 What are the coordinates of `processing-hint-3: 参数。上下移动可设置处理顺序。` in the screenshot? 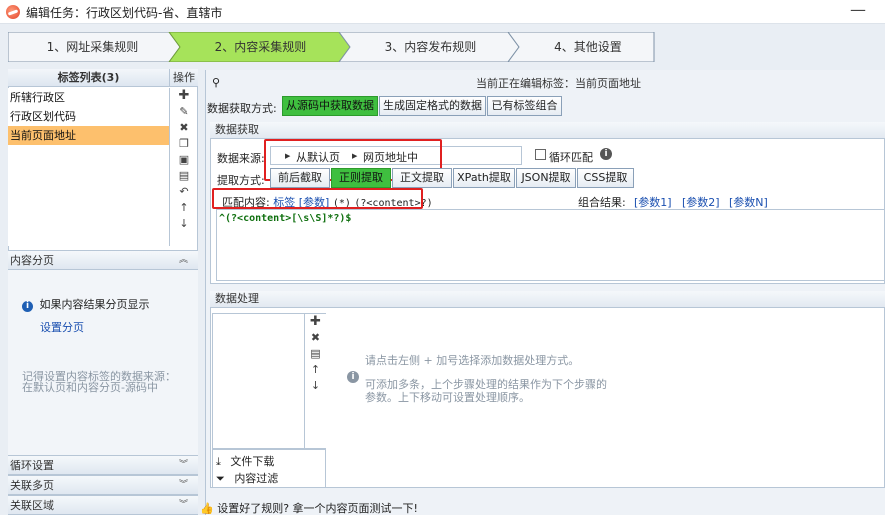 It's located at (447, 397).